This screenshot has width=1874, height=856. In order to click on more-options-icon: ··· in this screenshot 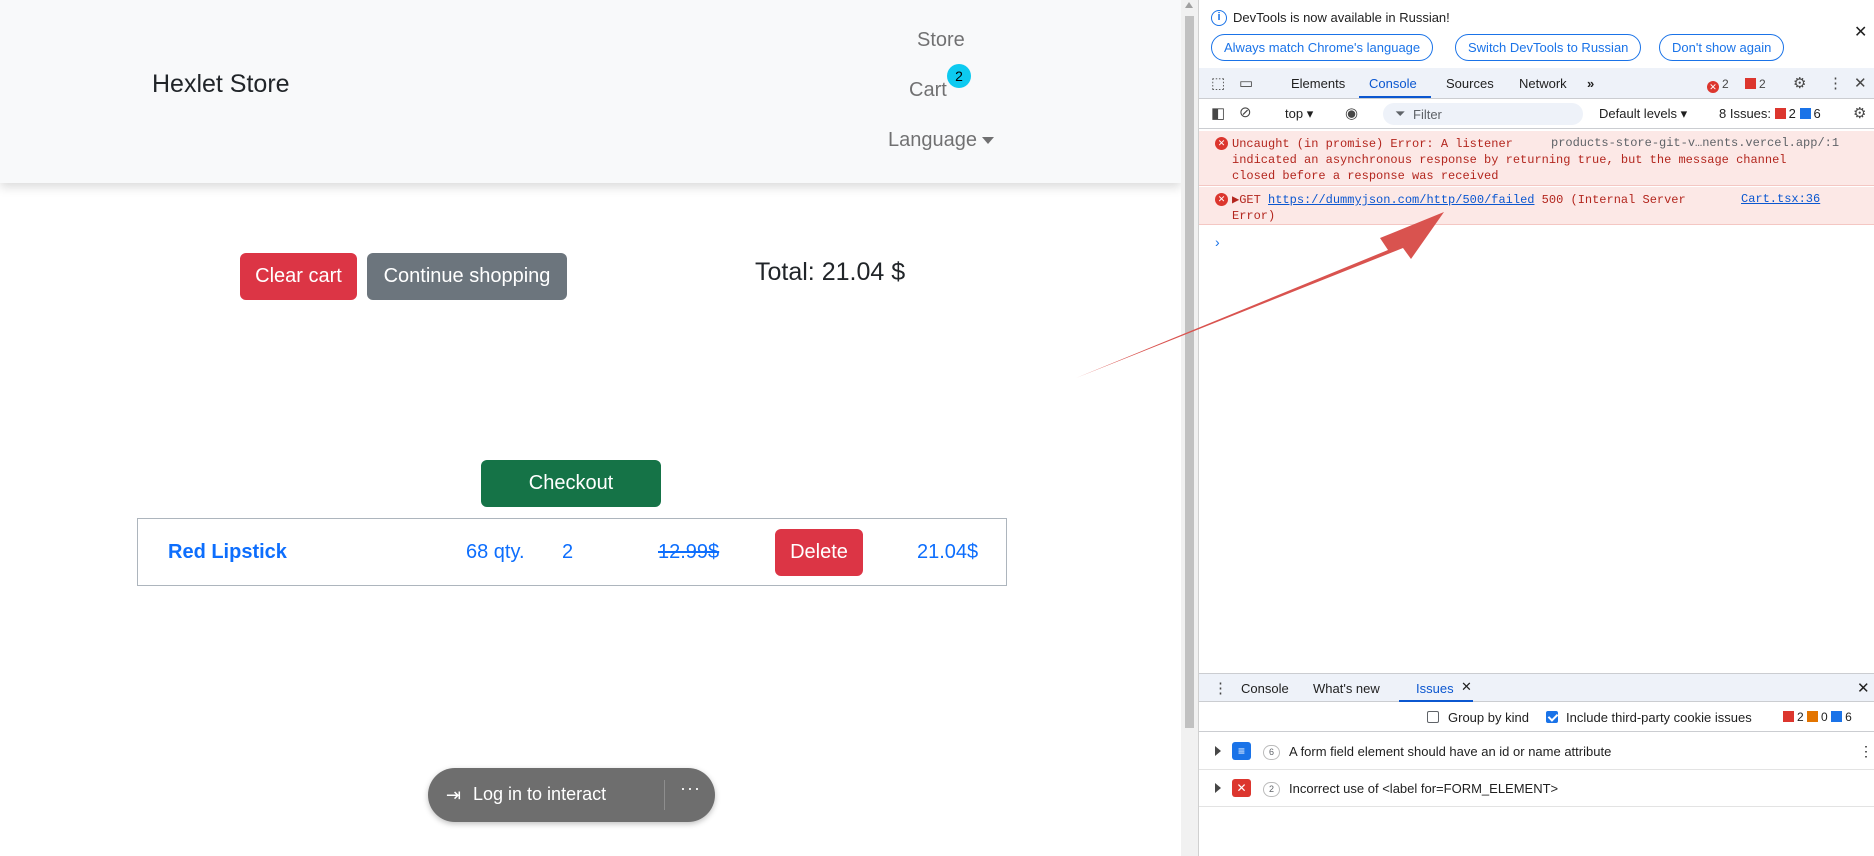, I will do `click(690, 788)`.